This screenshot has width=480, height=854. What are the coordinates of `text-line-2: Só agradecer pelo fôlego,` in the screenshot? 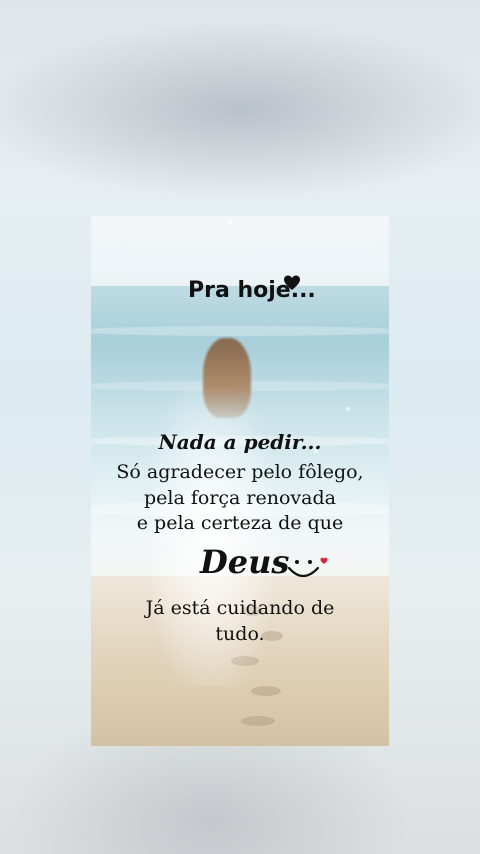 It's located at (240, 472).